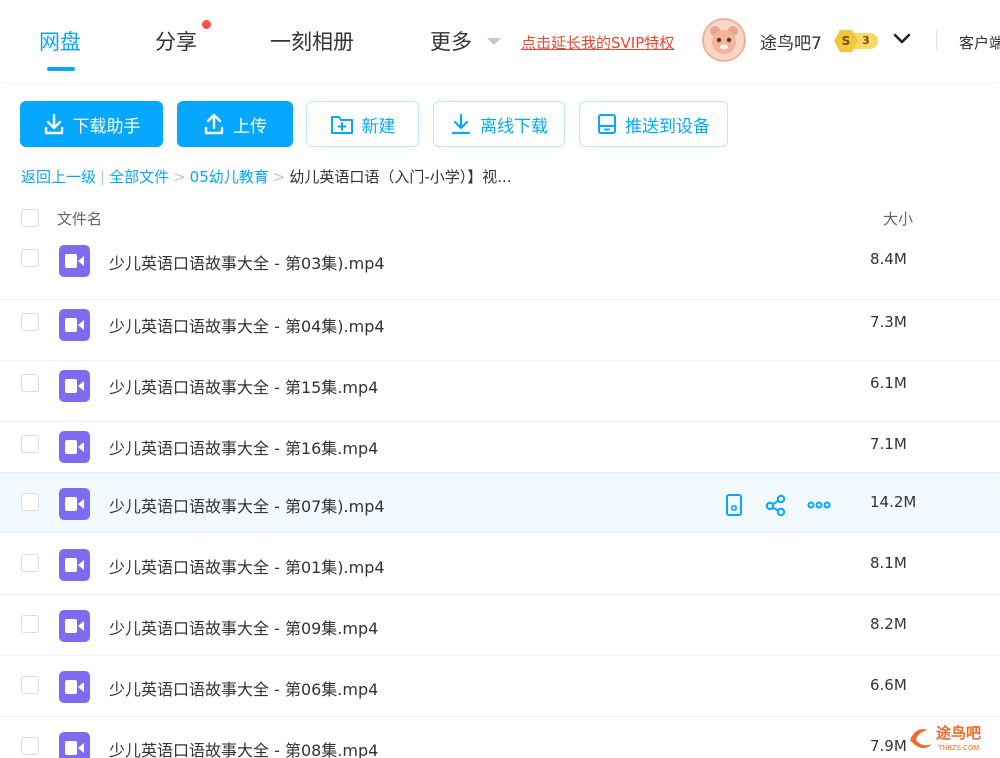  What do you see at coordinates (888, 383) in the screenshot?
I see `file-size: 6.1M` at bounding box center [888, 383].